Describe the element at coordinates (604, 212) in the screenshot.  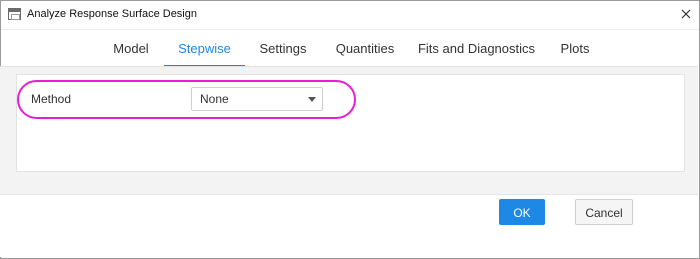
I see `cancel-button: Cancel` at that location.